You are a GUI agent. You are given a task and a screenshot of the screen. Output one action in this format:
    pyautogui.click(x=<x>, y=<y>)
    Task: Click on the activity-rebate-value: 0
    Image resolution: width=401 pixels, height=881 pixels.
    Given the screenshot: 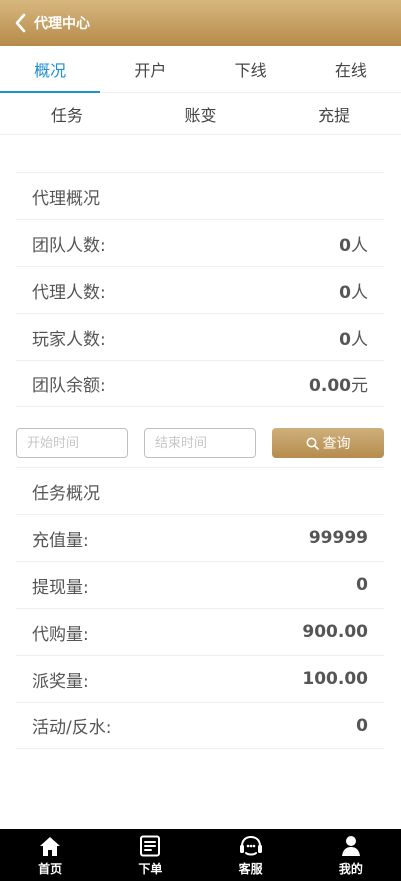 What is the action you would take?
    pyautogui.click(x=362, y=726)
    